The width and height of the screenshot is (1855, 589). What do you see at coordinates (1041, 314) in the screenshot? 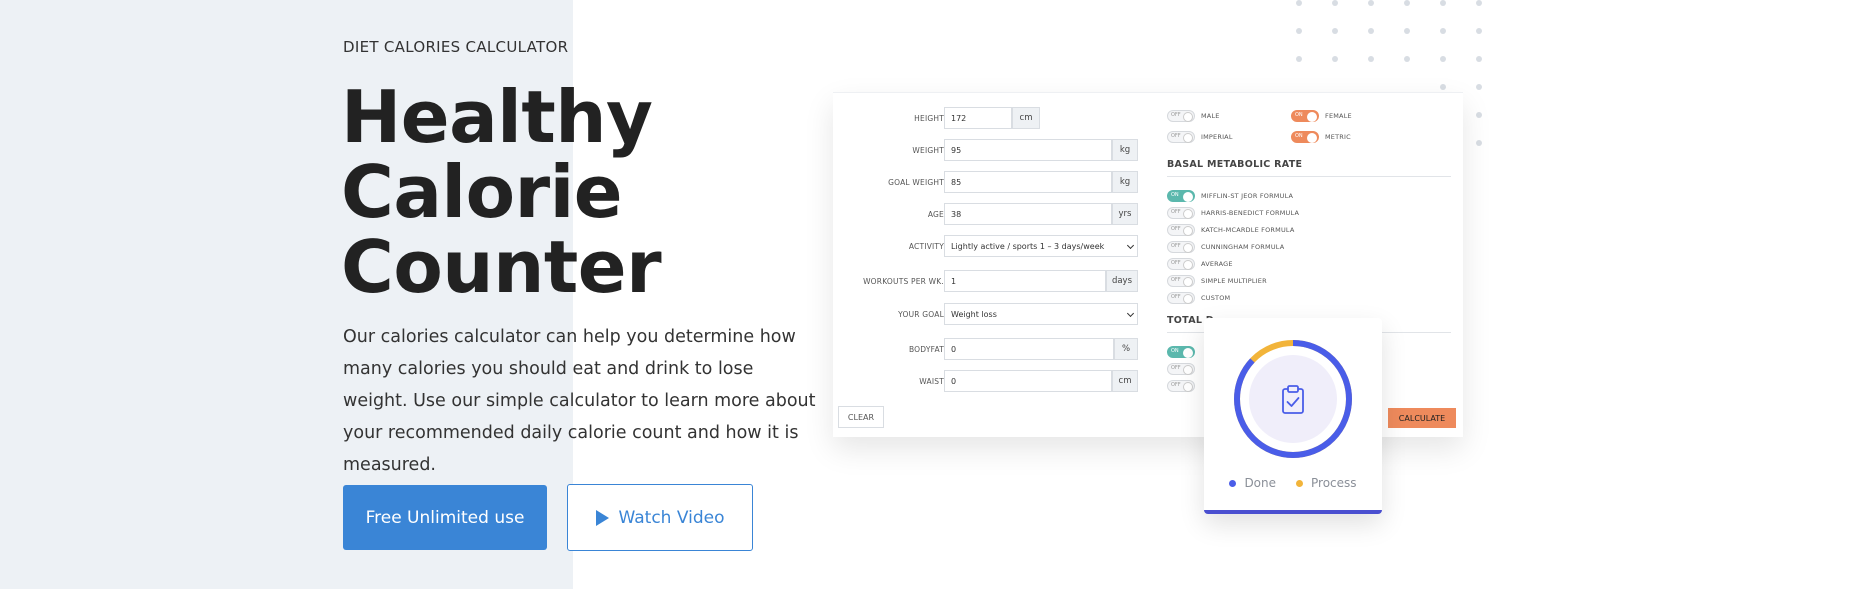
I see `goal-select: Weight loss` at bounding box center [1041, 314].